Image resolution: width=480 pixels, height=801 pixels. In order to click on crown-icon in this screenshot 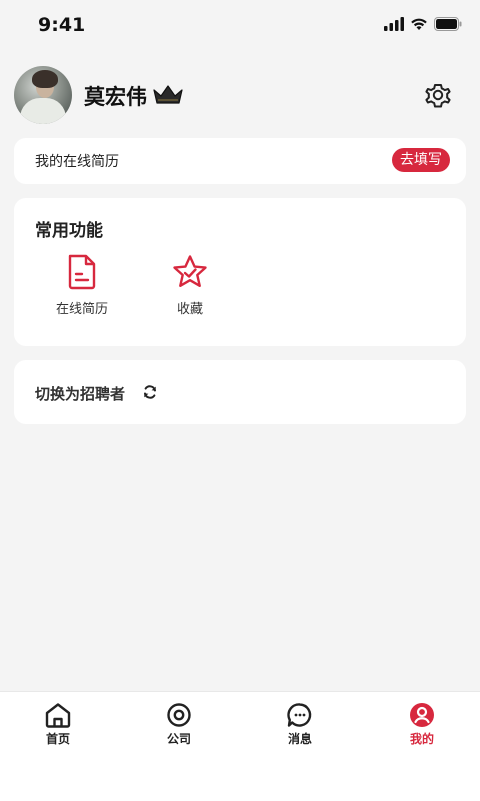, I will do `click(168, 94)`.